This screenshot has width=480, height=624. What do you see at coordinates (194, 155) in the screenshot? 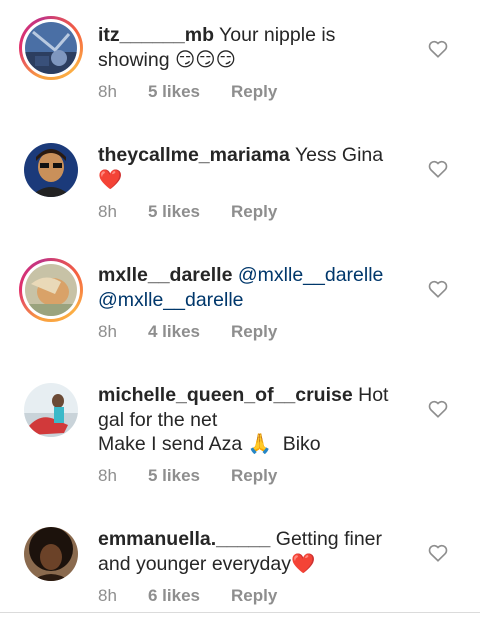
I see `comment-username: theycallme_mariama` at bounding box center [194, 155].